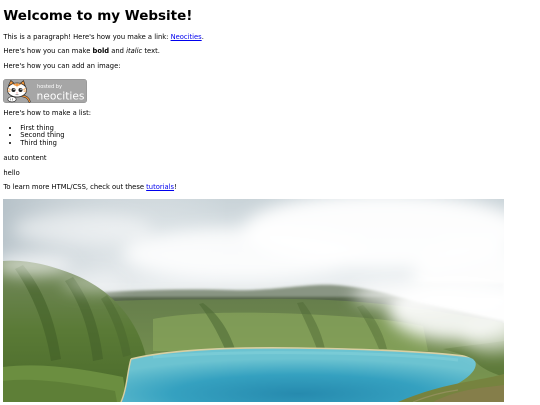 This screenshot has width=540, height=405. Describe the element at coordinates (151, 51) in the screenshot. I see `formatting-text-end: text.` at that location.